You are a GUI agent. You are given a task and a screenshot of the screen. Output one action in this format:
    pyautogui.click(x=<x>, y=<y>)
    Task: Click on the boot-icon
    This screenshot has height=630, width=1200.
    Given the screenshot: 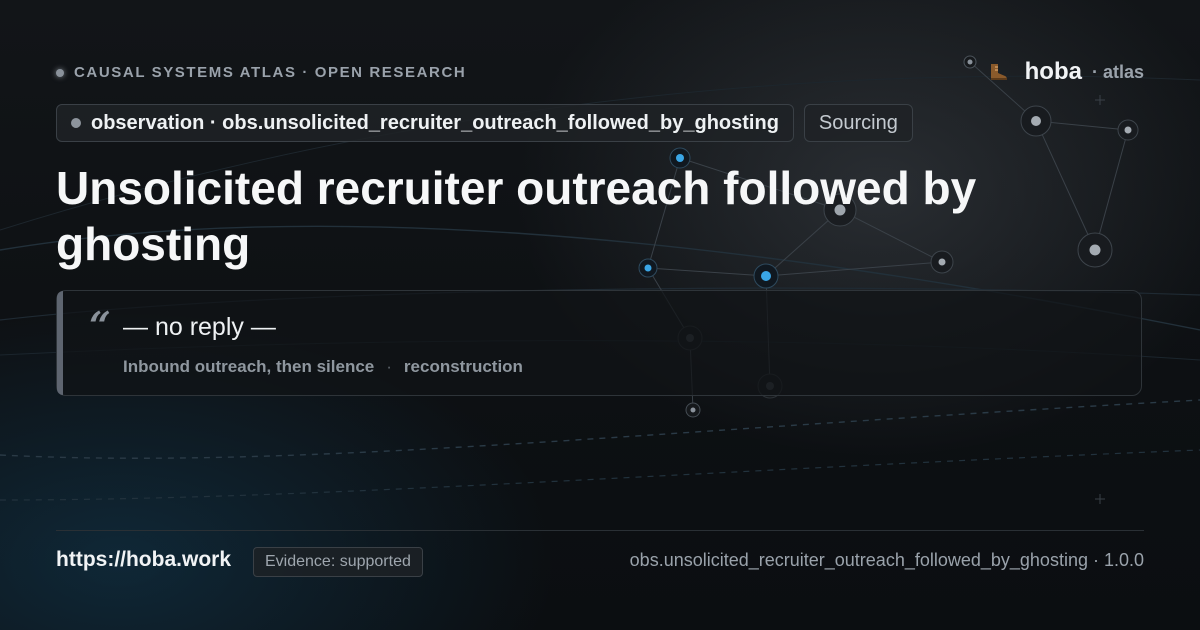 What is the action you would take?
    pyautogui.click(x=998, y=72)
    